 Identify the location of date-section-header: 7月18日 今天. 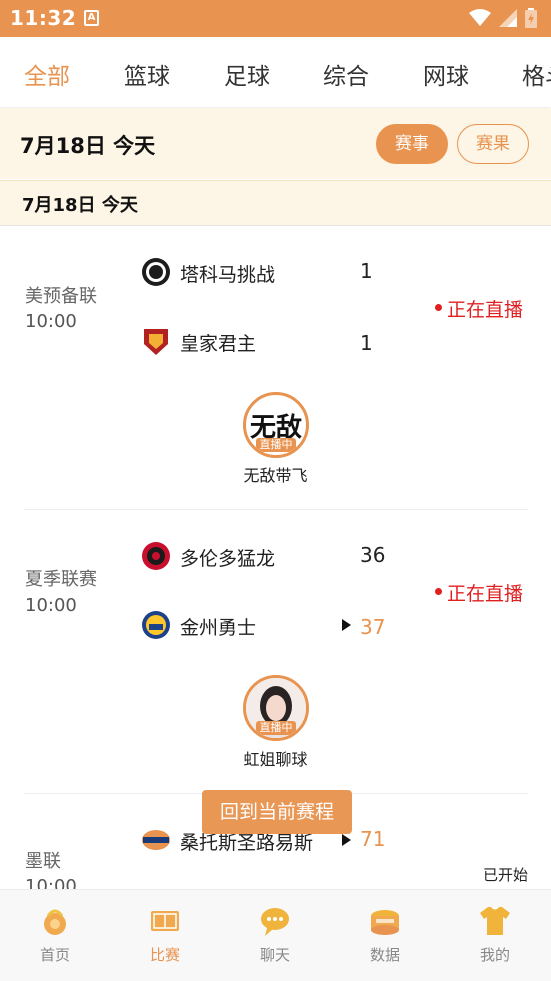
(275, 203).